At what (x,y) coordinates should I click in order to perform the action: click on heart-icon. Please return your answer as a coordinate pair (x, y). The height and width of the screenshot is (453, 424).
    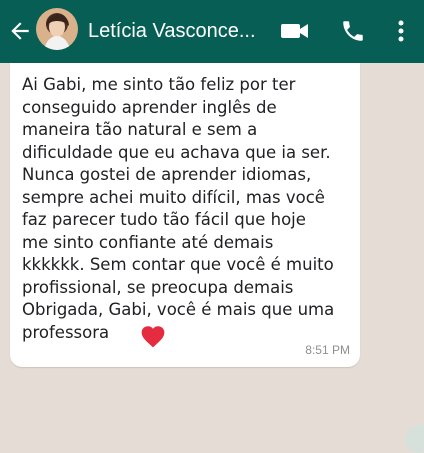
    Looking at the image, I should click on (153, 337).